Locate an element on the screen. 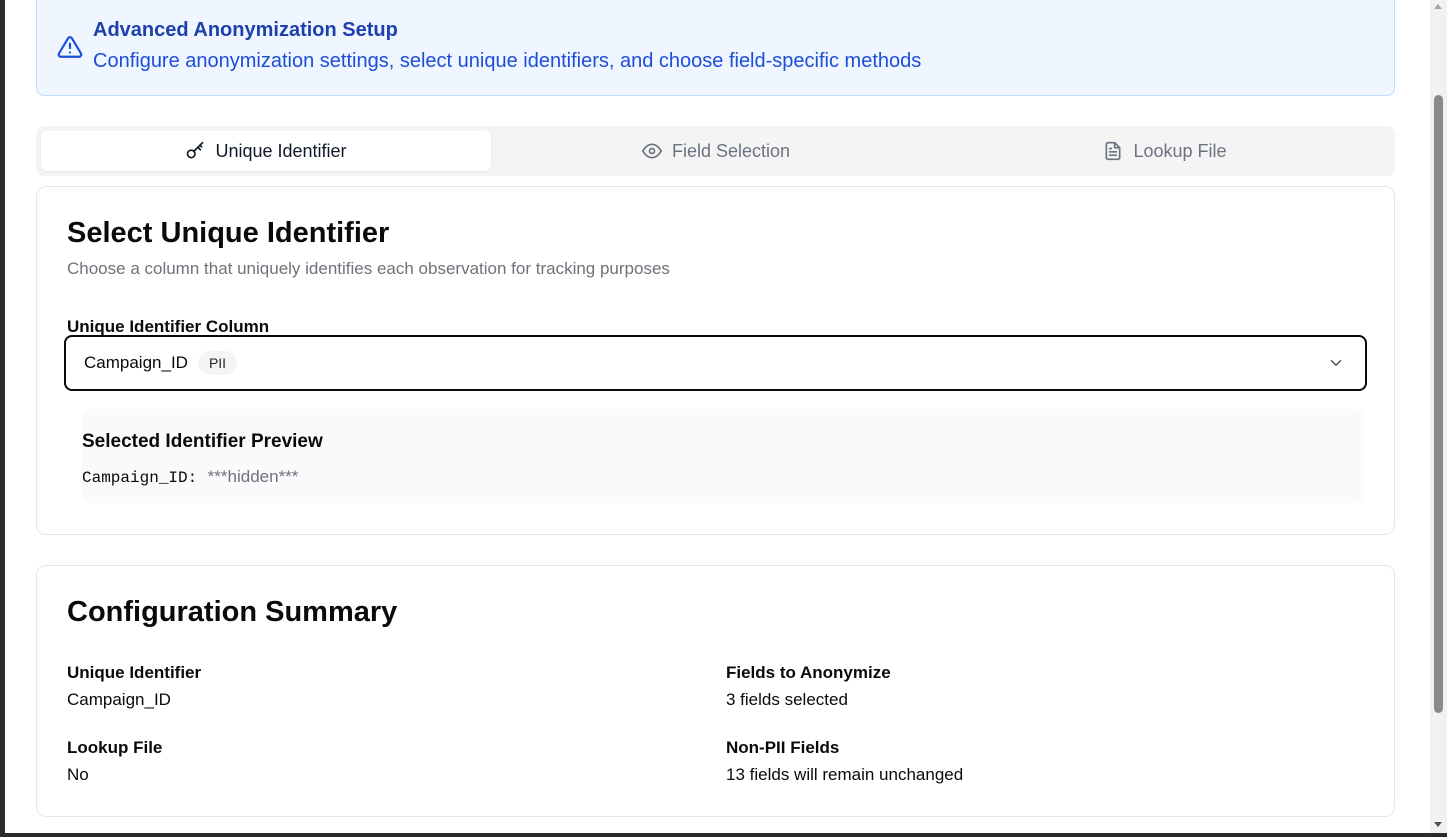 This screenshot has height=837, width=1447. summary-value-lookup-file: No is located at coordinates (78, 774).